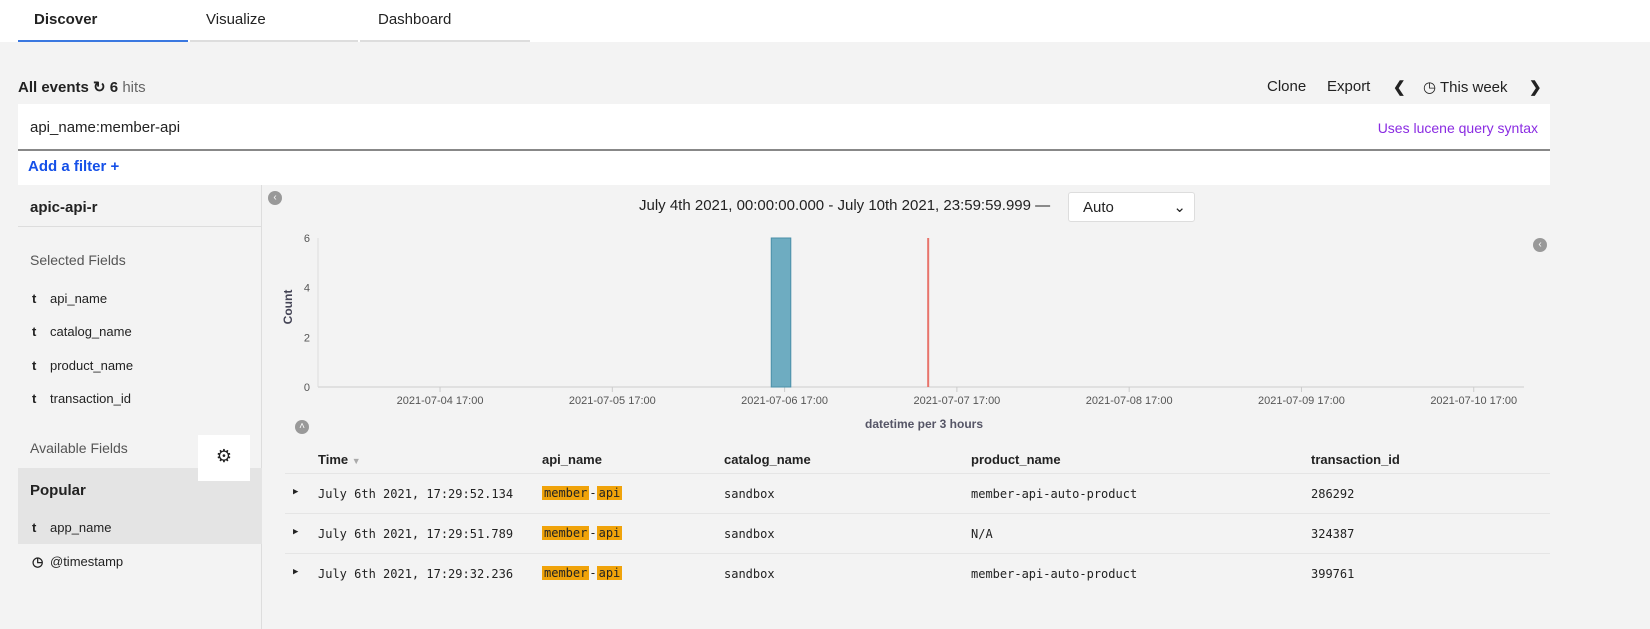  I want to click on lucene-syntax-link: Uses lucene query syntax, so click(1458, 128).